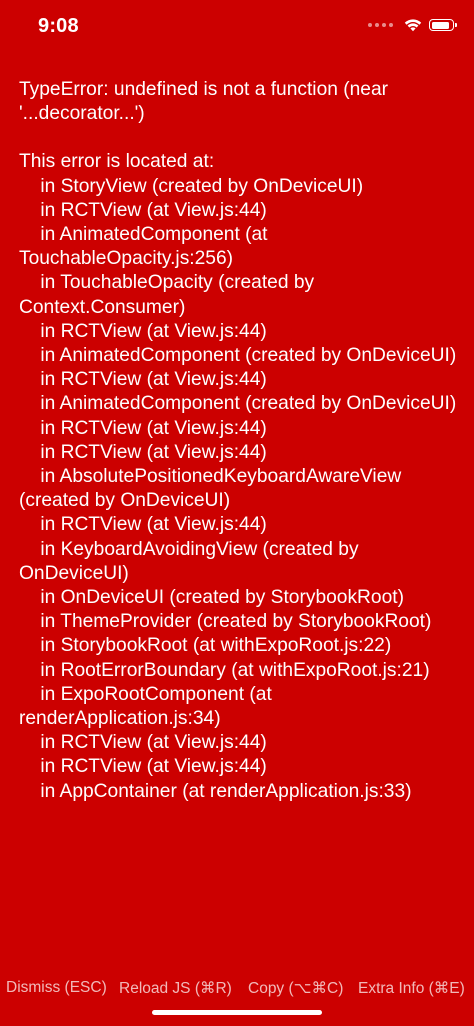 This screenshot has width=474, height=1026. I want to click on dismiss-button: Dismiss (ESC), so click(56, 988).